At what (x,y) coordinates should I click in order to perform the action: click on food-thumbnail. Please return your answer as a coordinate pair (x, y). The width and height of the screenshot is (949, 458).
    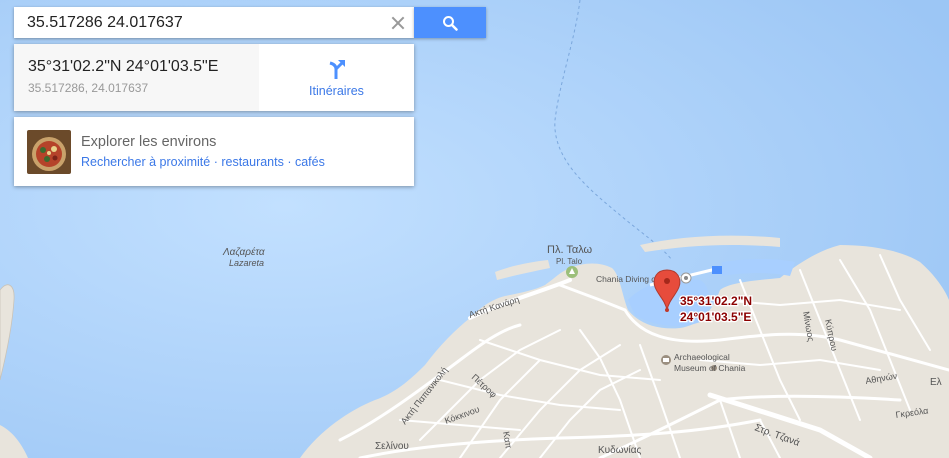
    Looking at the image, I should click on (49, 151).